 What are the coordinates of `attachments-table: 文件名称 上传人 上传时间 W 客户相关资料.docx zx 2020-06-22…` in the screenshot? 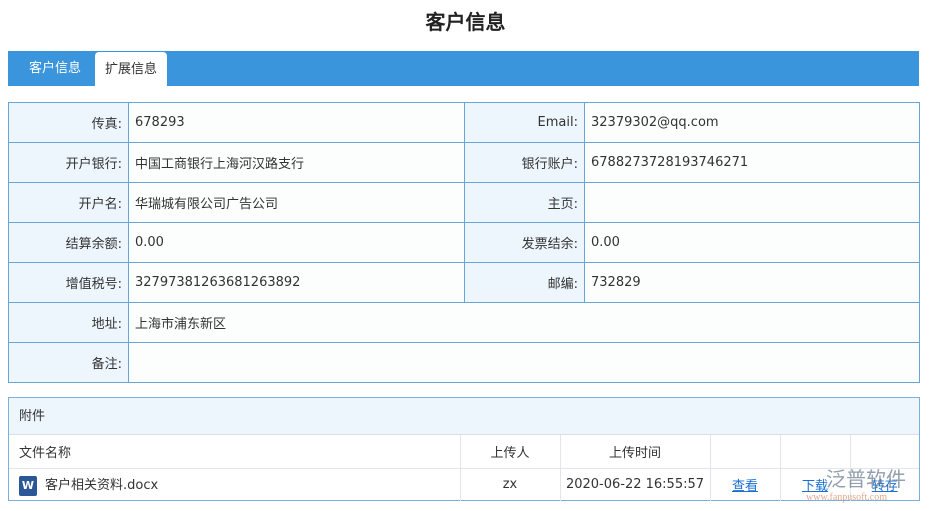 It's located at (464, 468).